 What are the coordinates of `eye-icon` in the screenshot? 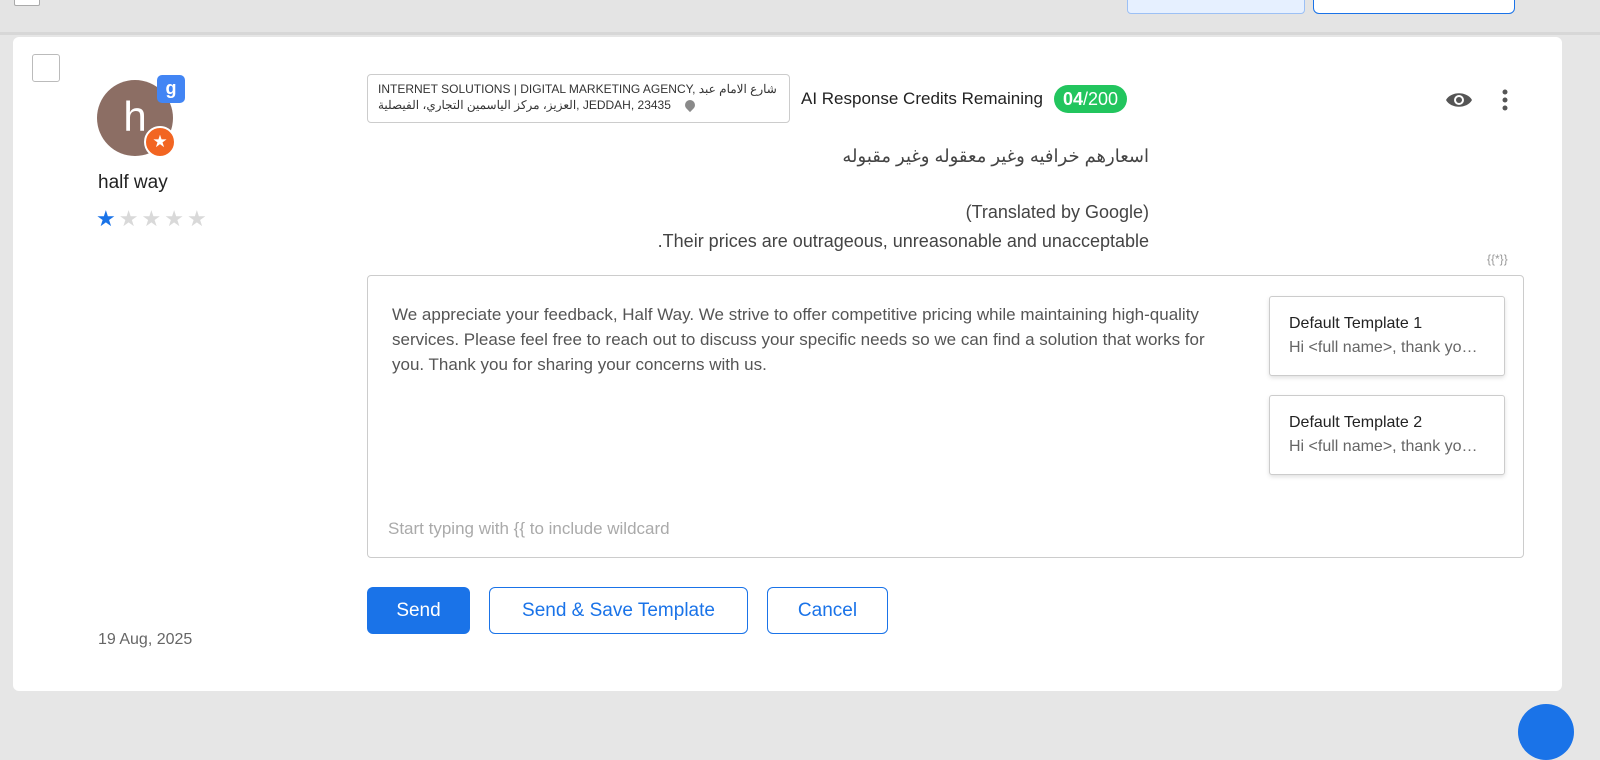 It's located at (1459, 100).